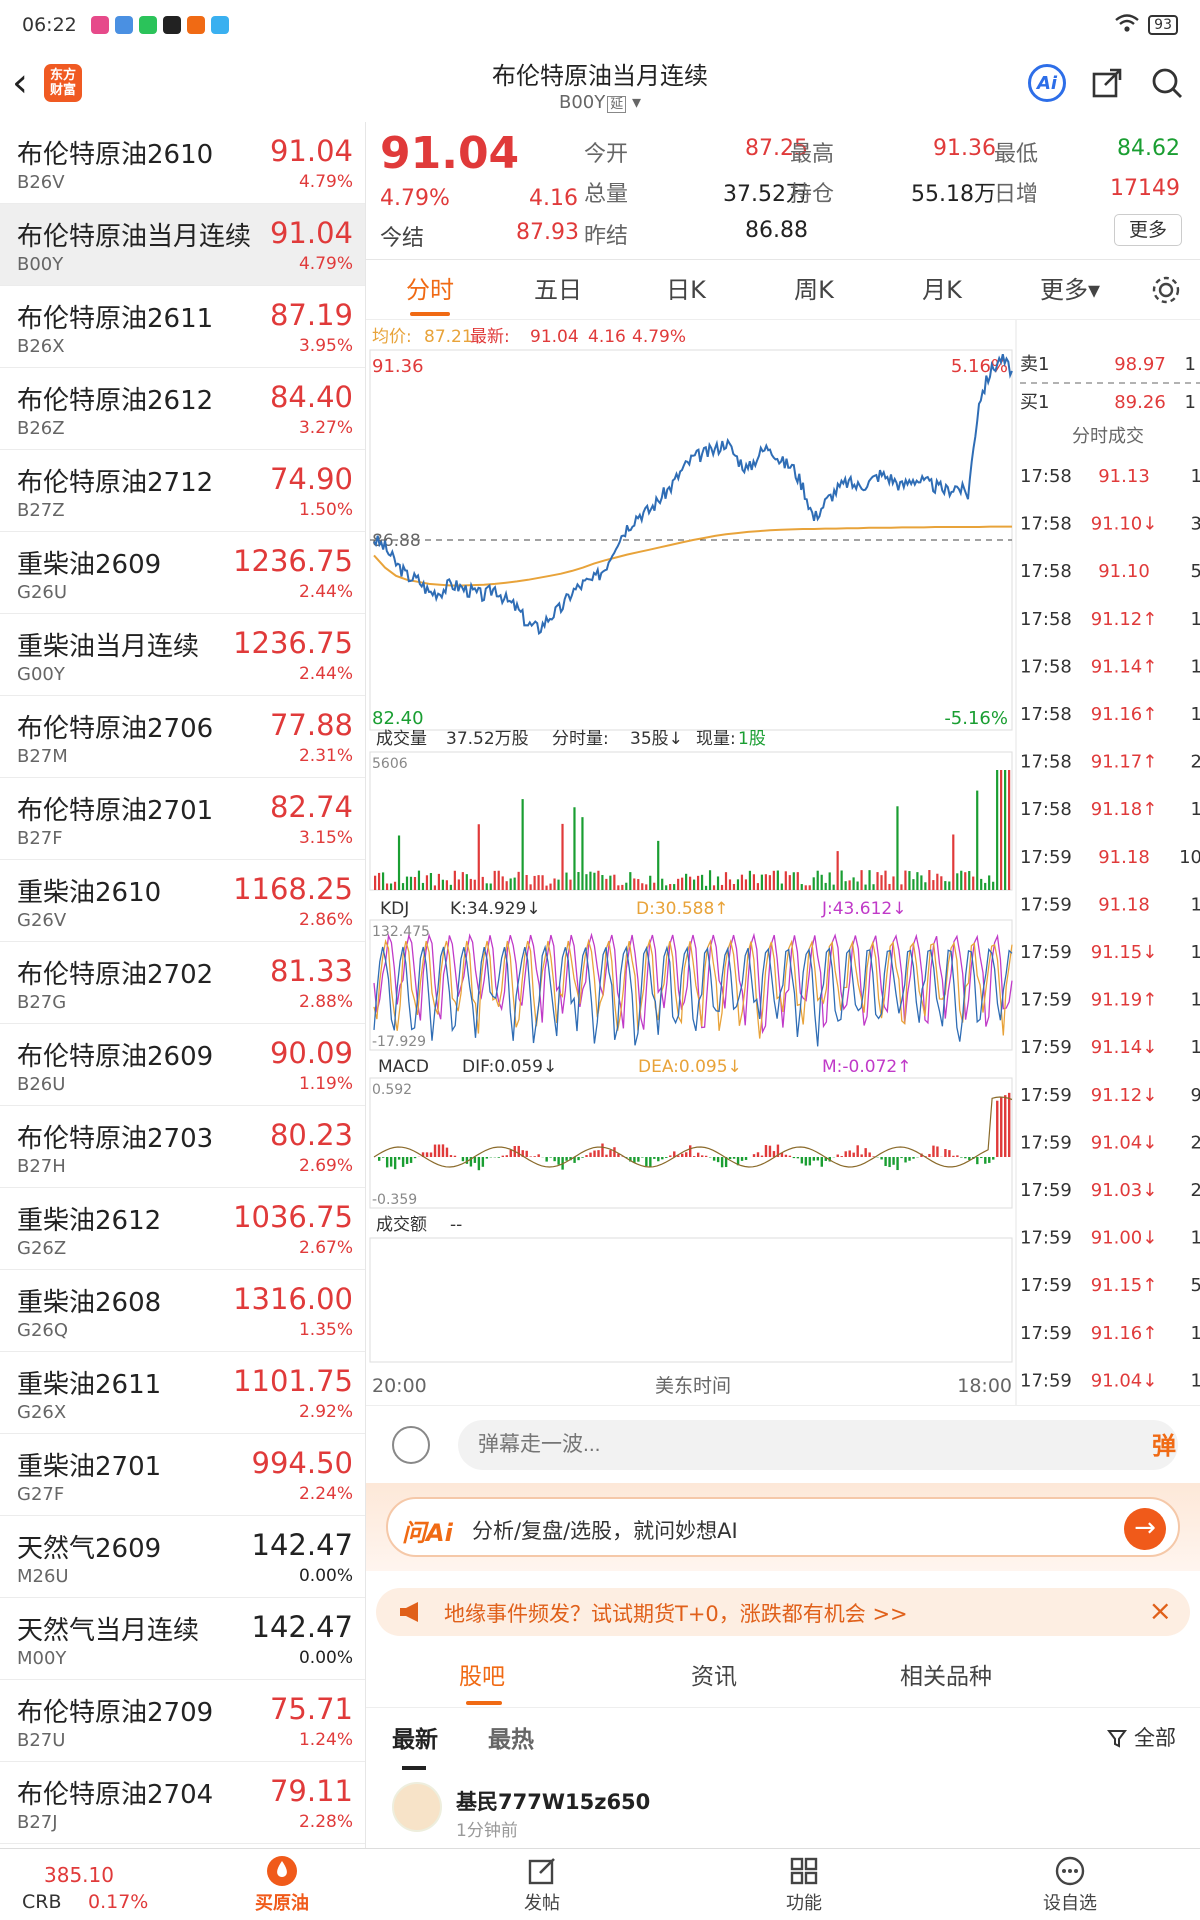  Describe the element at coordinates (182, 655) in the screenshot. I see `contract-row: 重柴油当月连续 G00Y 1236.75 2.44%` at that location.